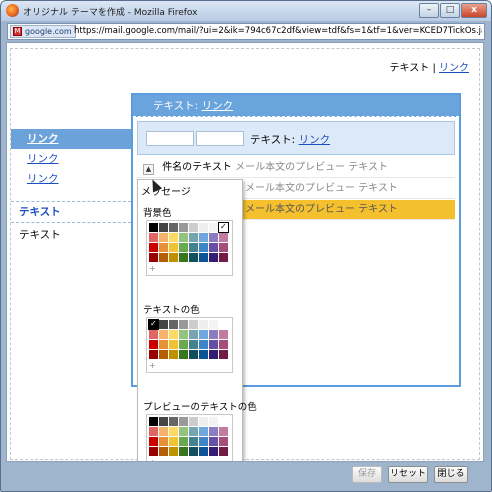  What do you see at coordinates (408, 474) in the screenshot?
I see `reset-button: リセット` at bounding box center [408, 474].